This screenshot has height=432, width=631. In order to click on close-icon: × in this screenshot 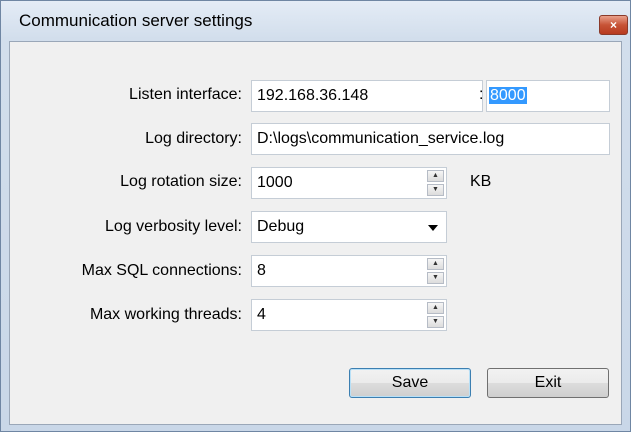, I will do `click(613, 25)`.